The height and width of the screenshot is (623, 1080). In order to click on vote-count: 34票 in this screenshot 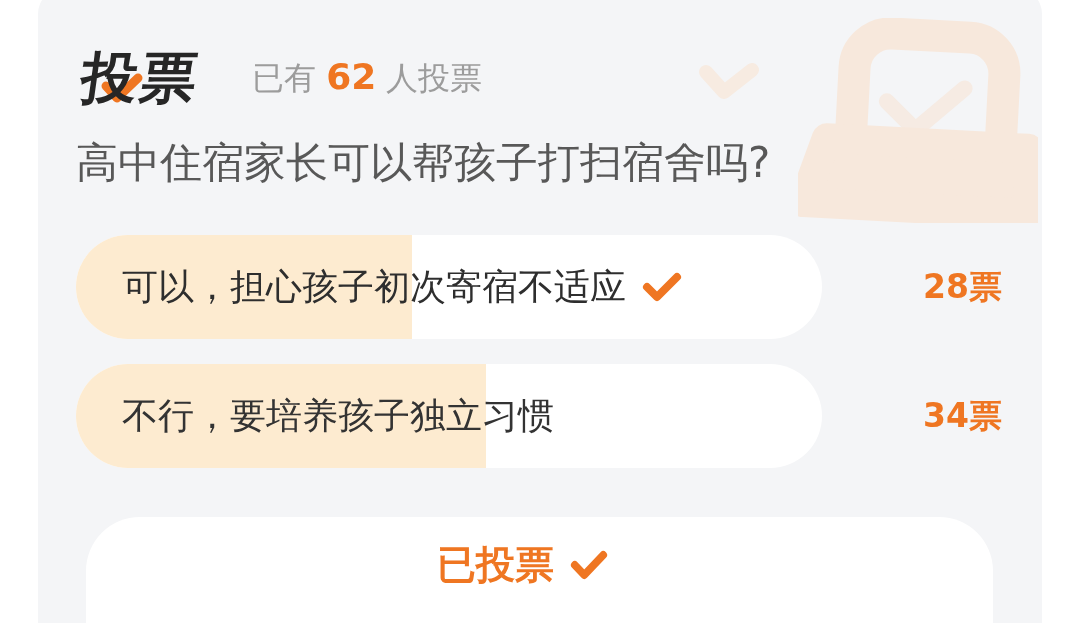, I will do `click(962, 415)`.